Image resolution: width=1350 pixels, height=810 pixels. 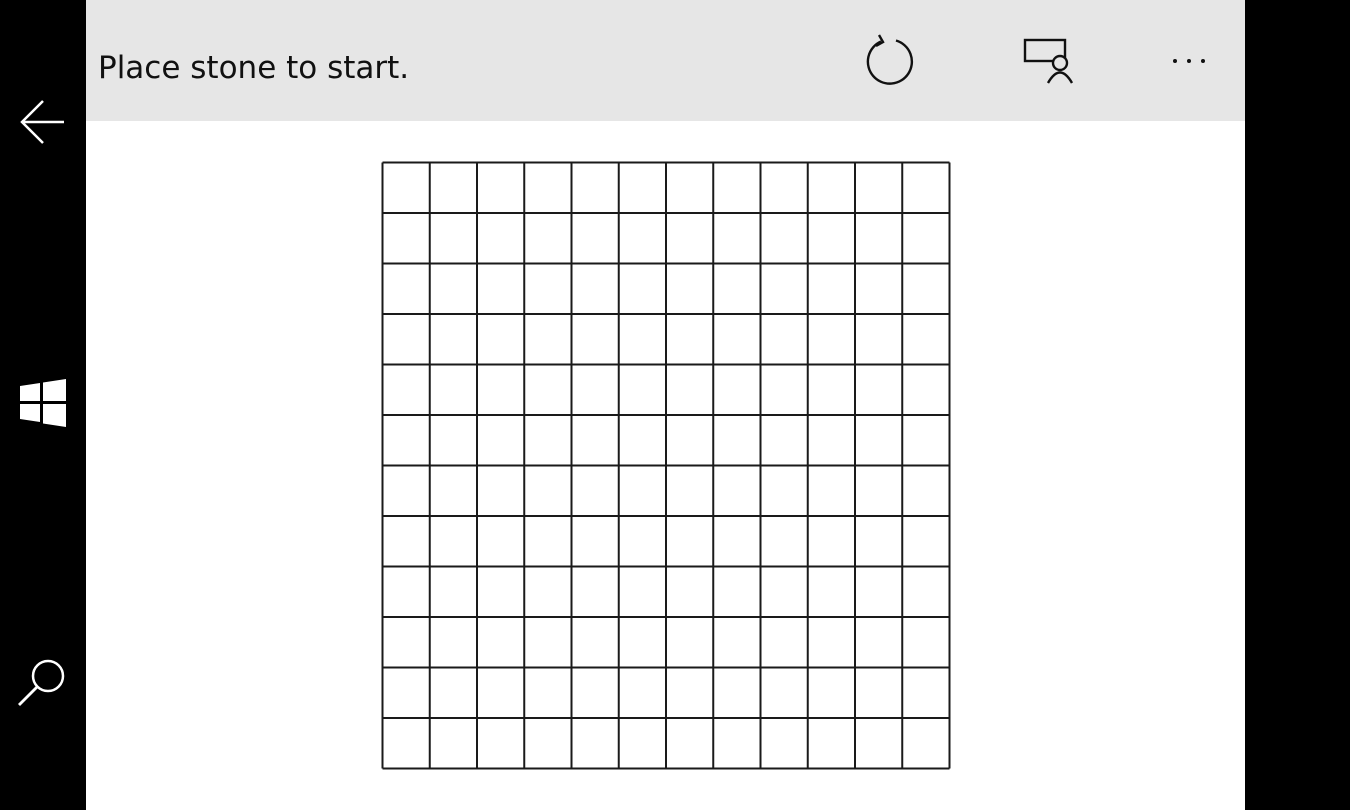 What do you see at coordinates (43, 403) in the screenshot?
I see `start-button` at bounding box center [43, 403].